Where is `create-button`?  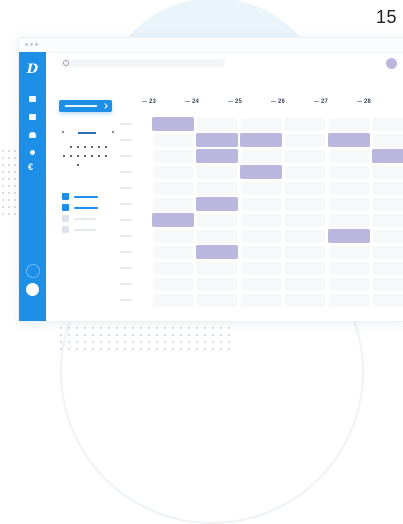
create-button is located at coordinates (85, 106).